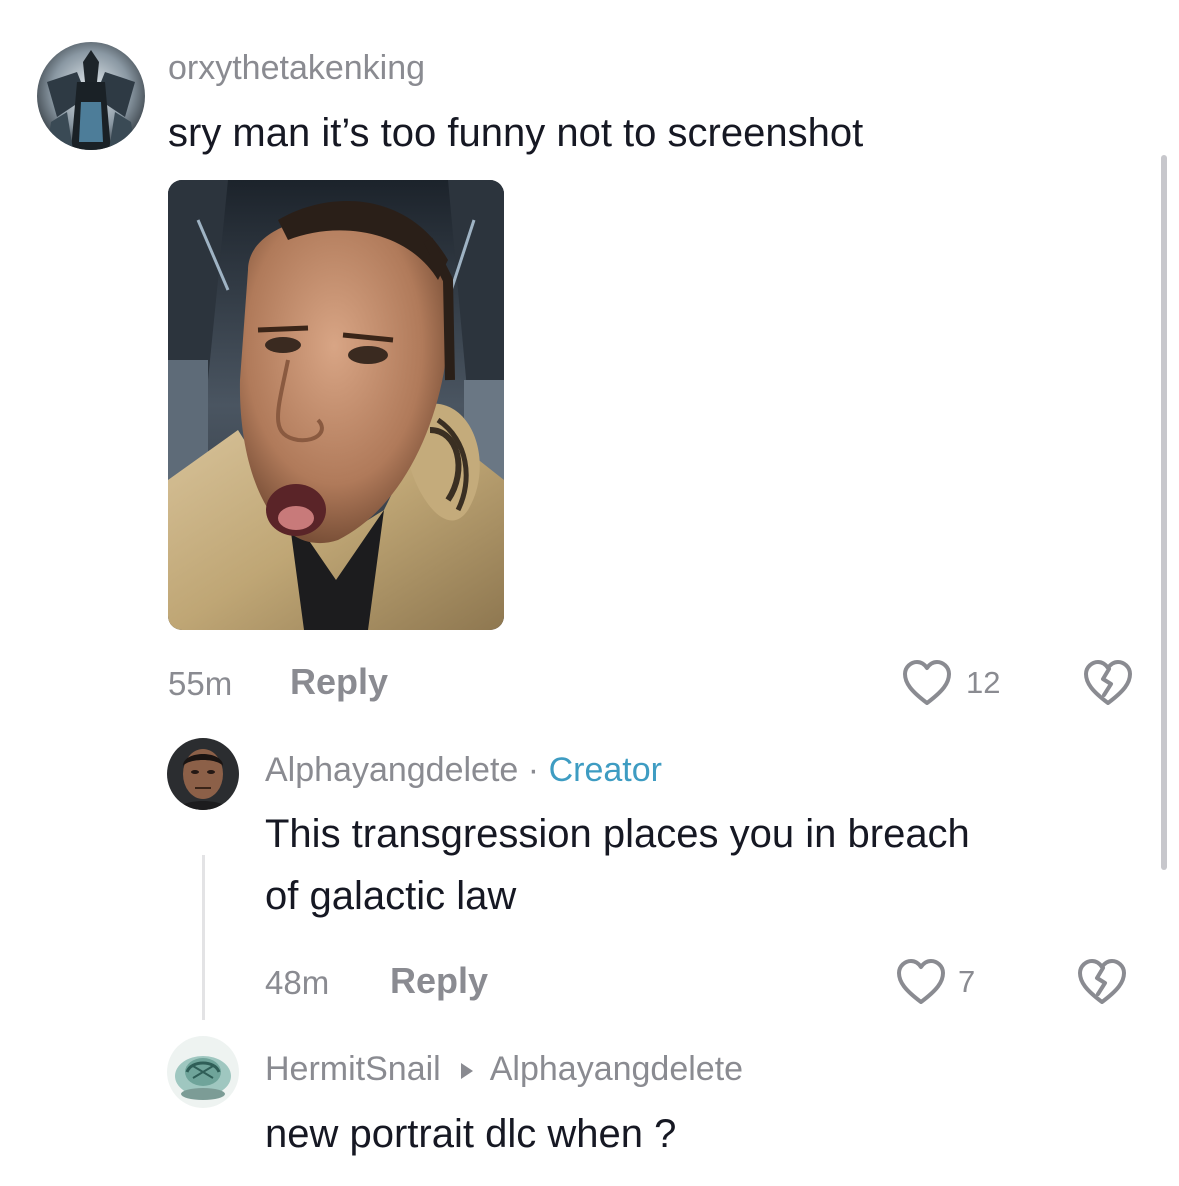 This screenshot has width=1179, height=1186. I want to click on comment-username: Alphayangdelete, so click(391, 770).